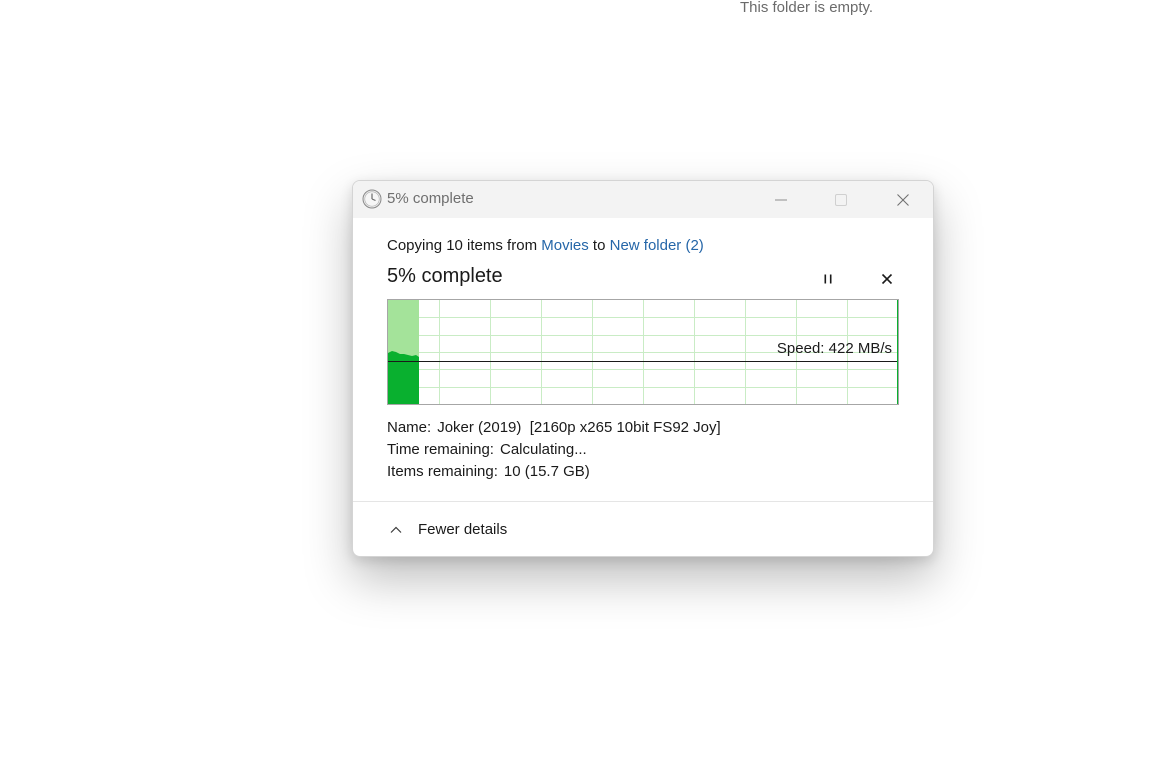 This screenshot has height=767, width=1158. What do you see at coordinates (599, 245) in the screenshot?
I see `to-word: to` at bounding box center [599, 245].